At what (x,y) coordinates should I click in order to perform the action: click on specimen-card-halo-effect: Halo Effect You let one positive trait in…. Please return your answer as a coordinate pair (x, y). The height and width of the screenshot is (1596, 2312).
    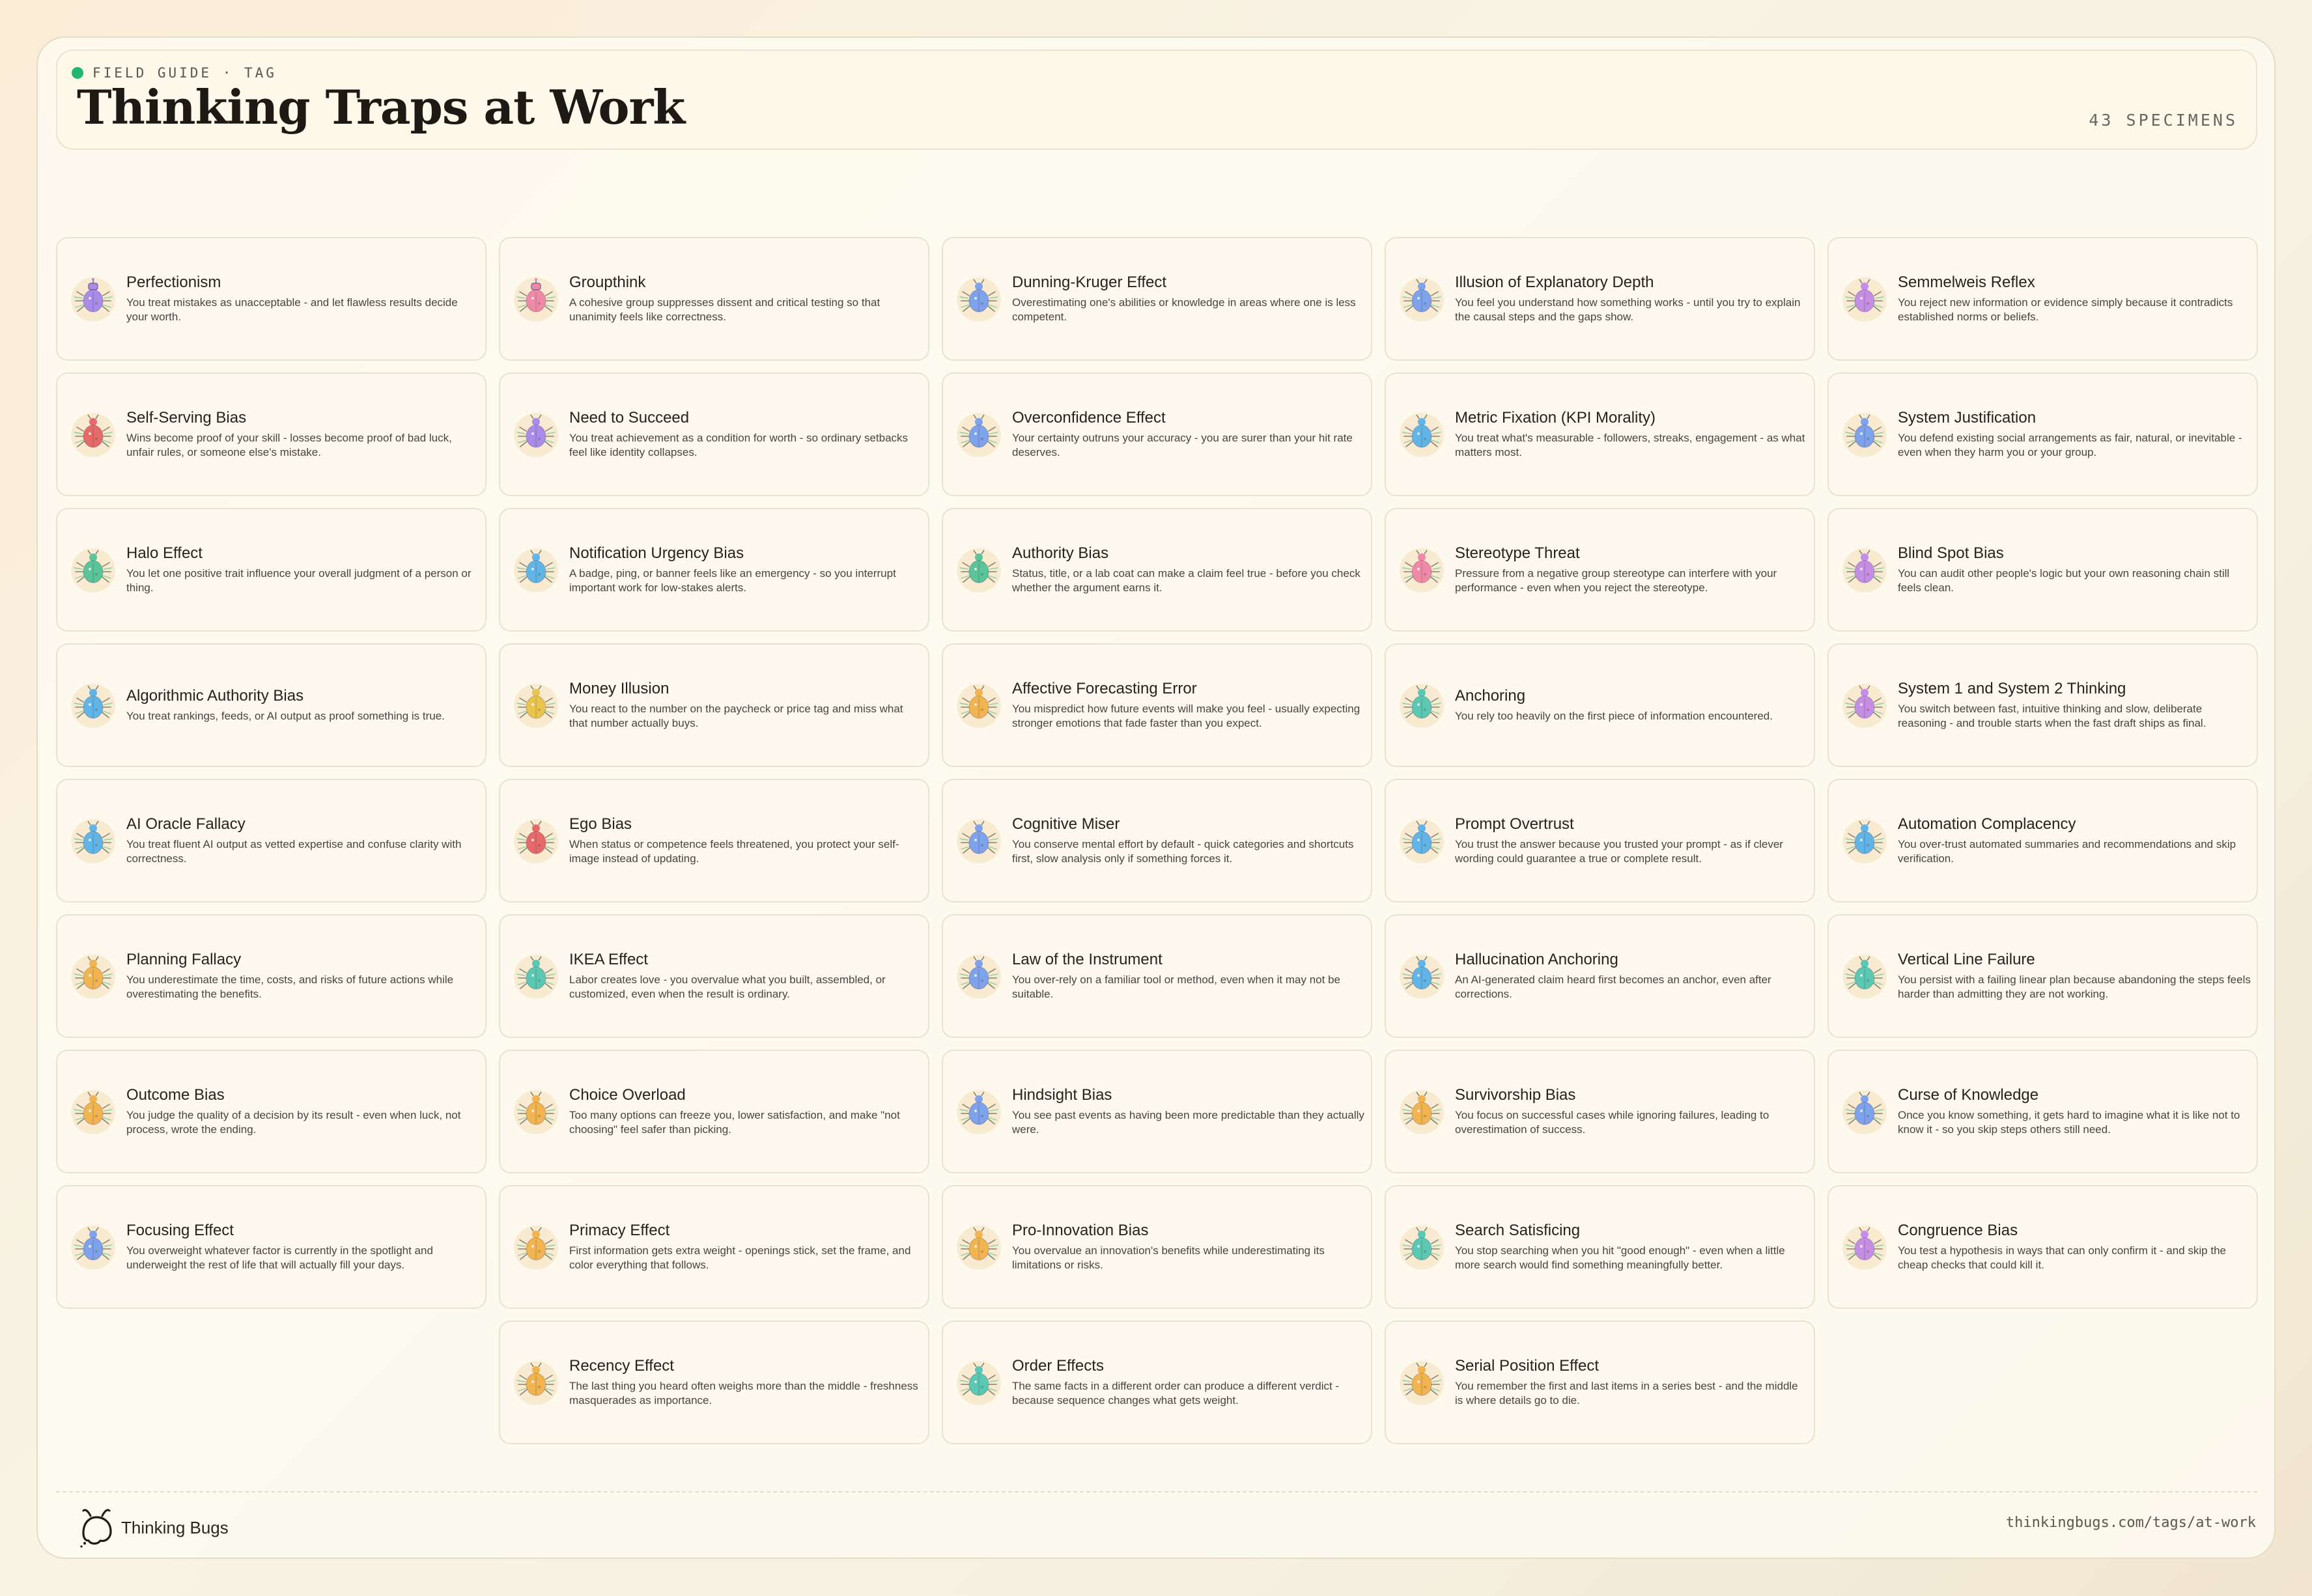
    Looking at the image, I should click on (271, 570).